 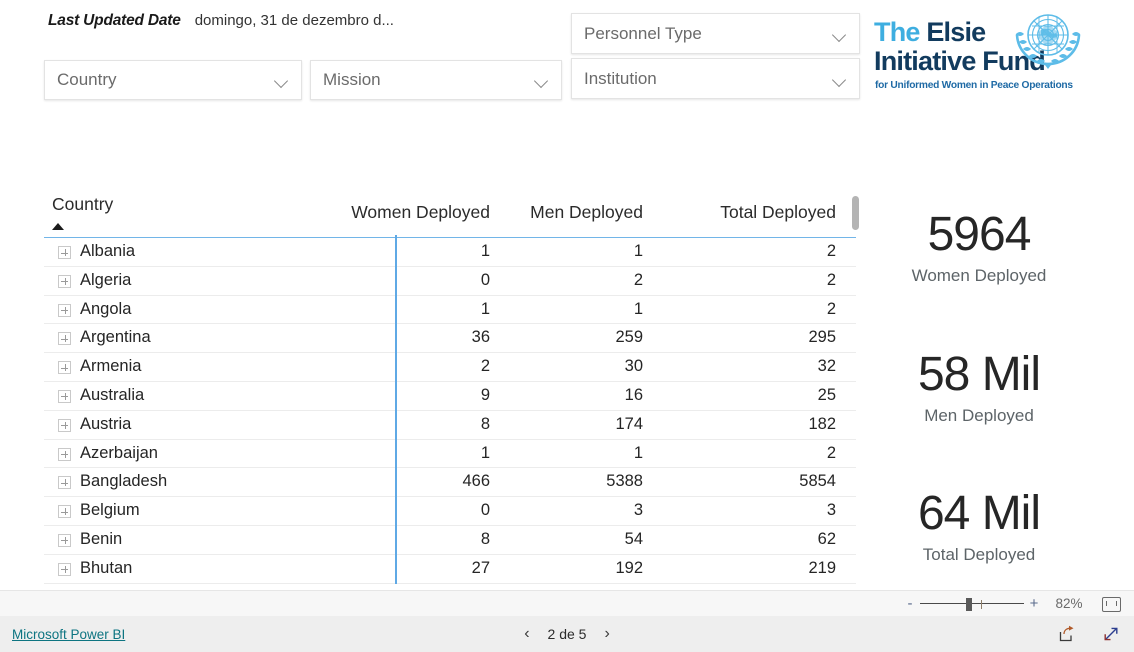 I want to click on sort-ascending-icon, so click(x=58, y=226).